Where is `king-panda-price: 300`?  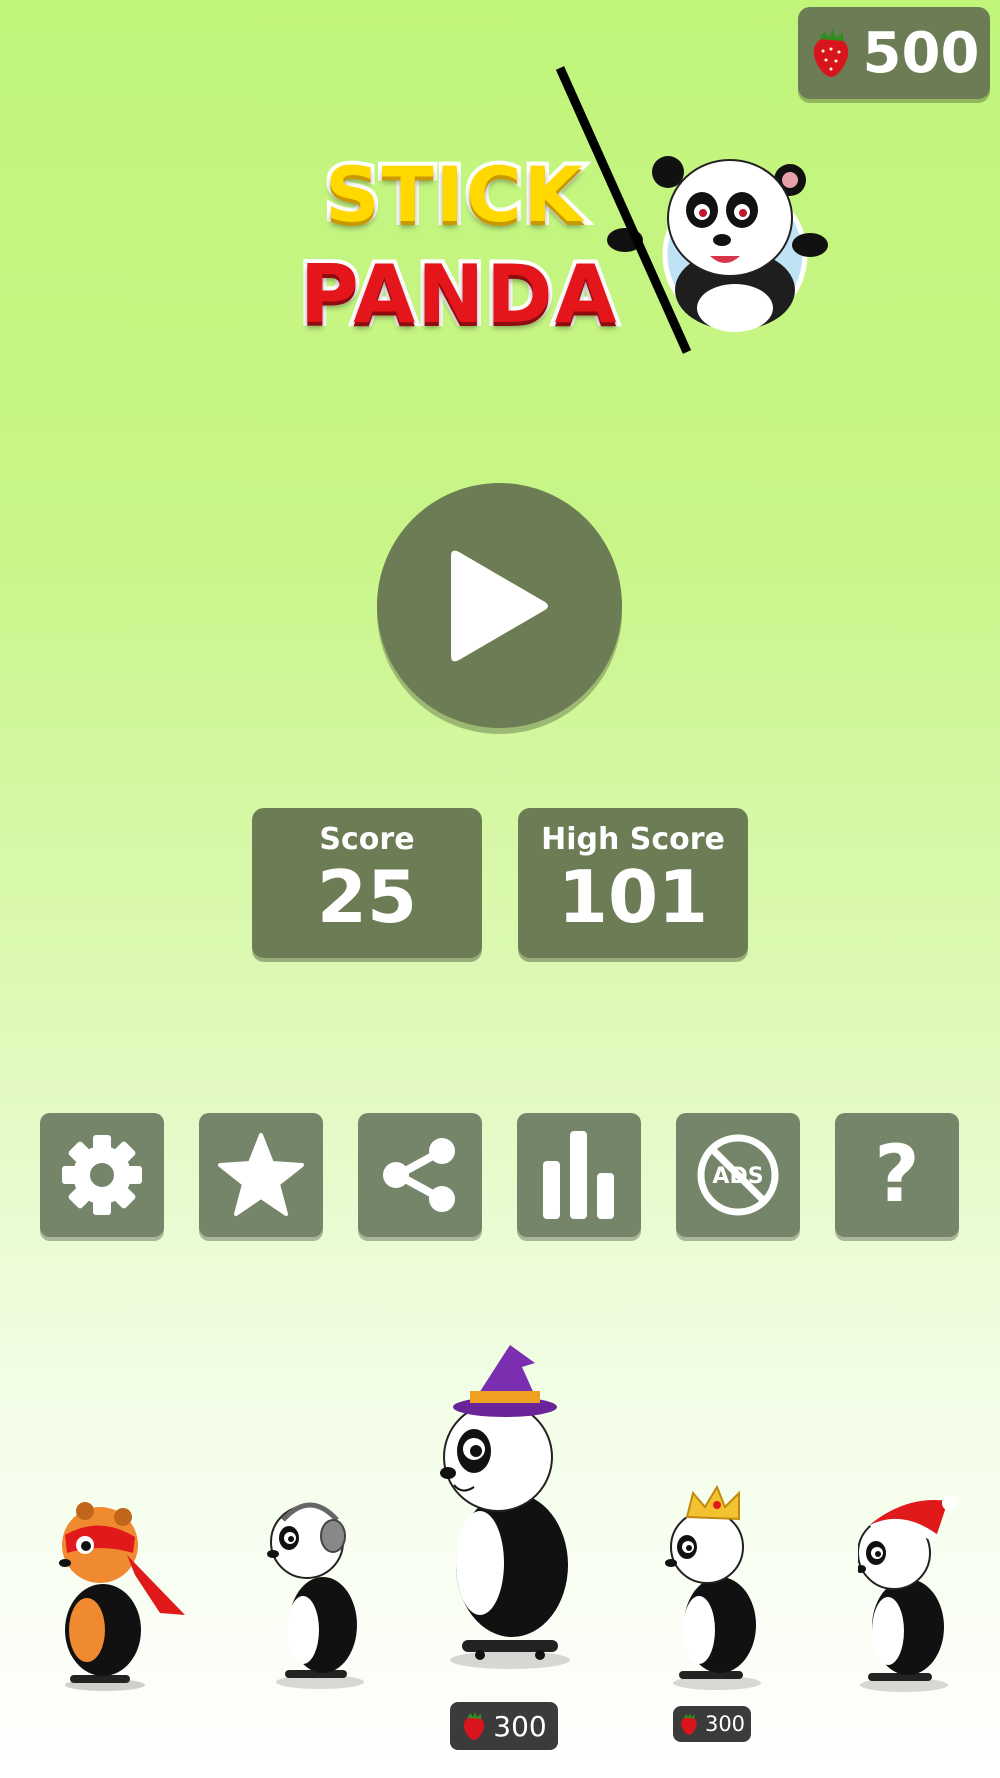 king-panda-price: 300 is located at coordinates (712, 1724).